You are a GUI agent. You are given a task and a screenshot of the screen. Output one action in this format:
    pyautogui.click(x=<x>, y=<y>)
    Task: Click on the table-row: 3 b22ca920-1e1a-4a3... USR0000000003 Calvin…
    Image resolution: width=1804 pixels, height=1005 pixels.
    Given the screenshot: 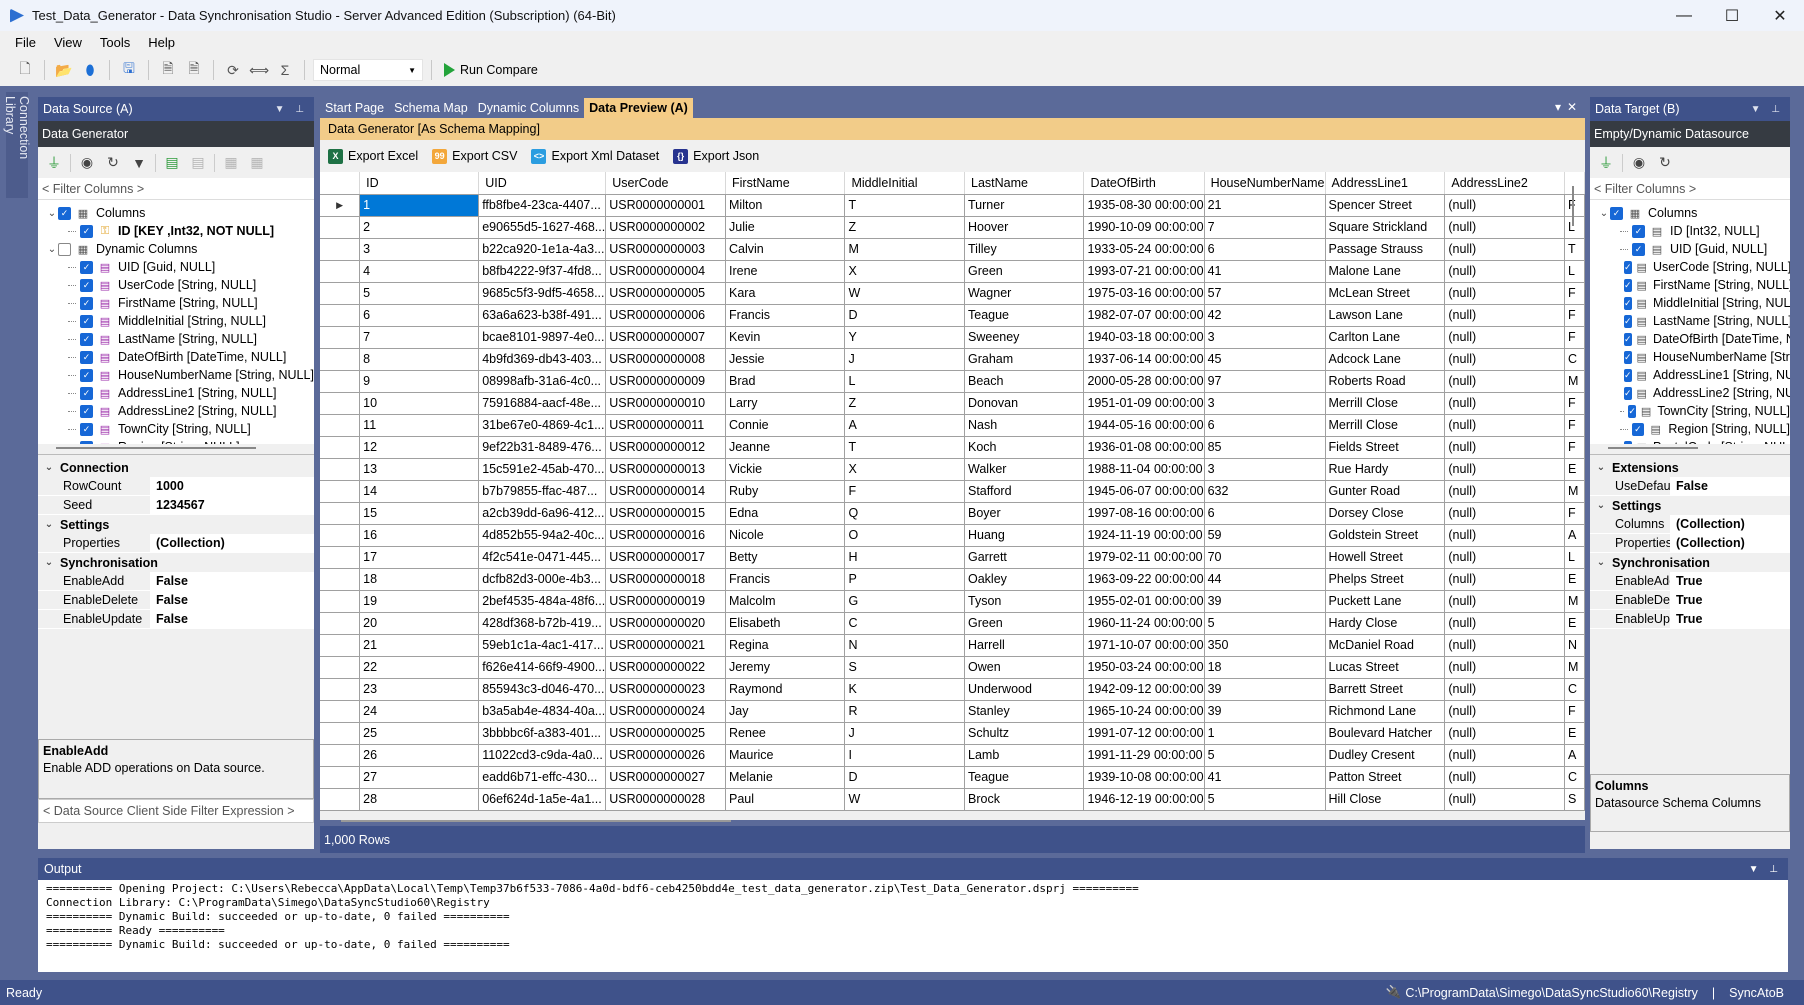 What is the action you would take?
    pyautogui.click(x=952, y=249)
    